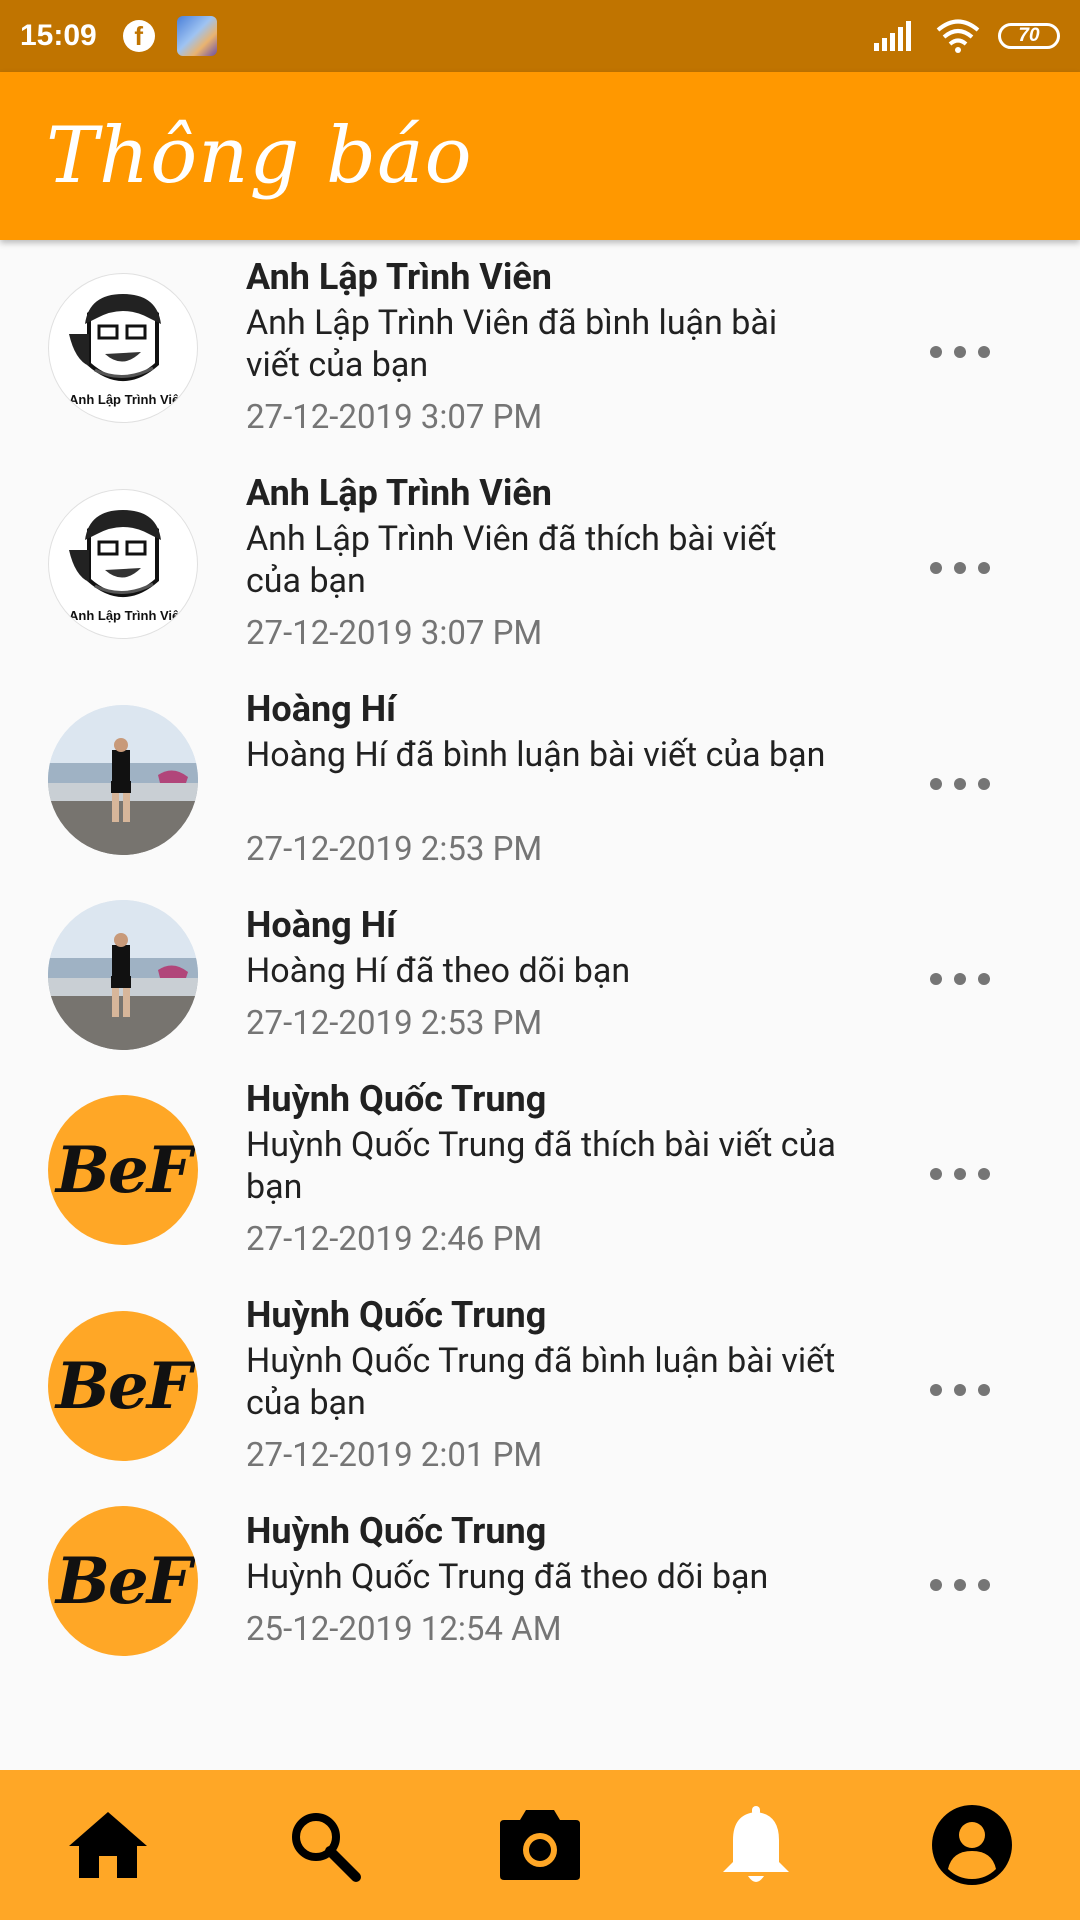 The width and height of the screenshot is (1080, 1920). I want to click on nav-notifications-button, so click(756, 1845).